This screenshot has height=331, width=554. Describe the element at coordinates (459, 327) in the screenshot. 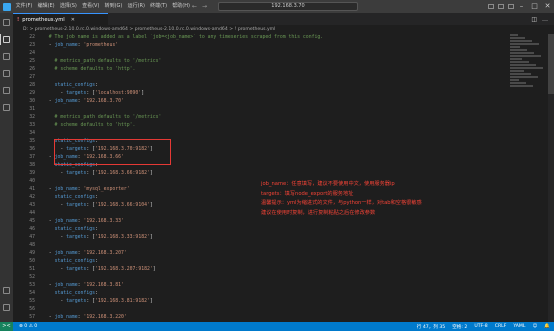

I see `indentation: 空格: 2` at that location.